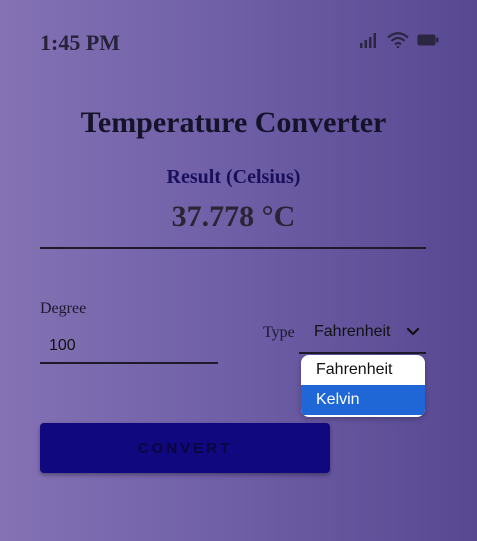 Image resolution: width=477 pixels, height=541 pixels. I want to click on page-title: Temperature Converter, so click(233, 122).